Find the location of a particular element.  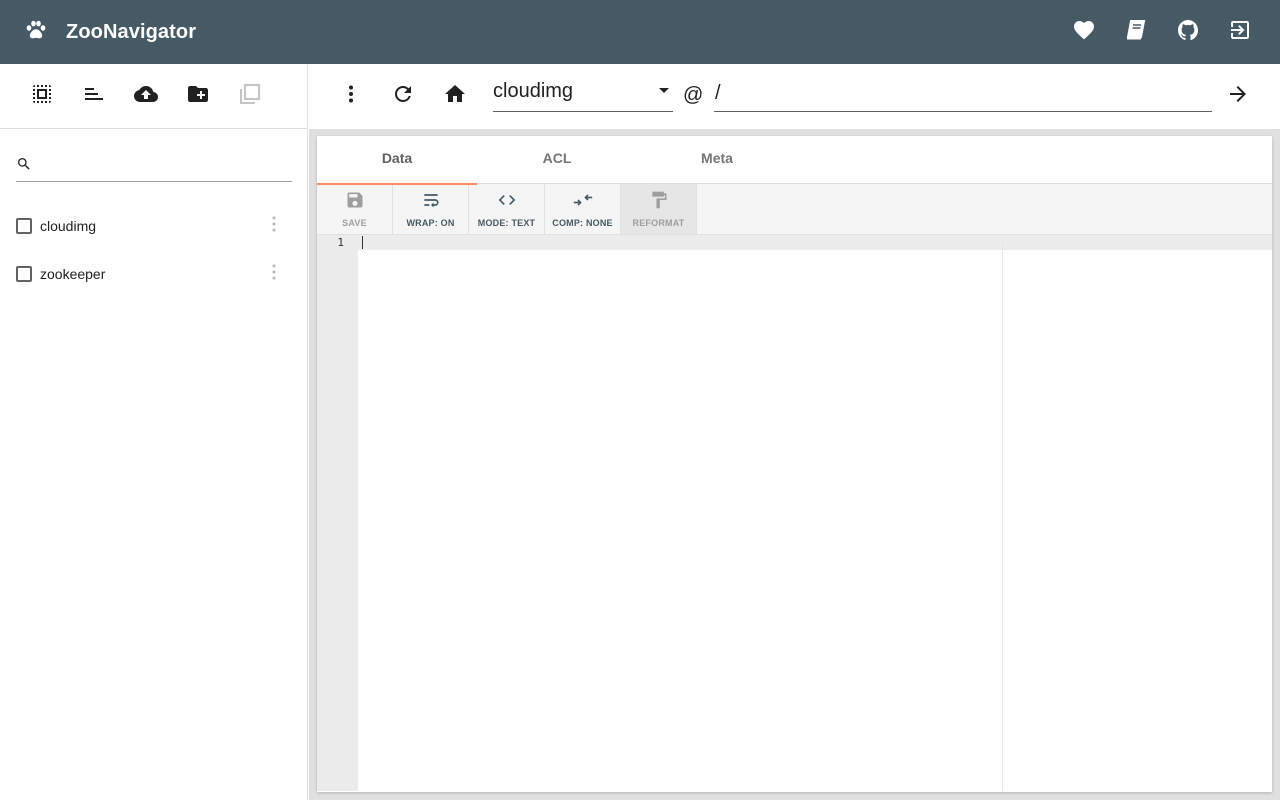

github-icon is located at coordinates (1188, 32).